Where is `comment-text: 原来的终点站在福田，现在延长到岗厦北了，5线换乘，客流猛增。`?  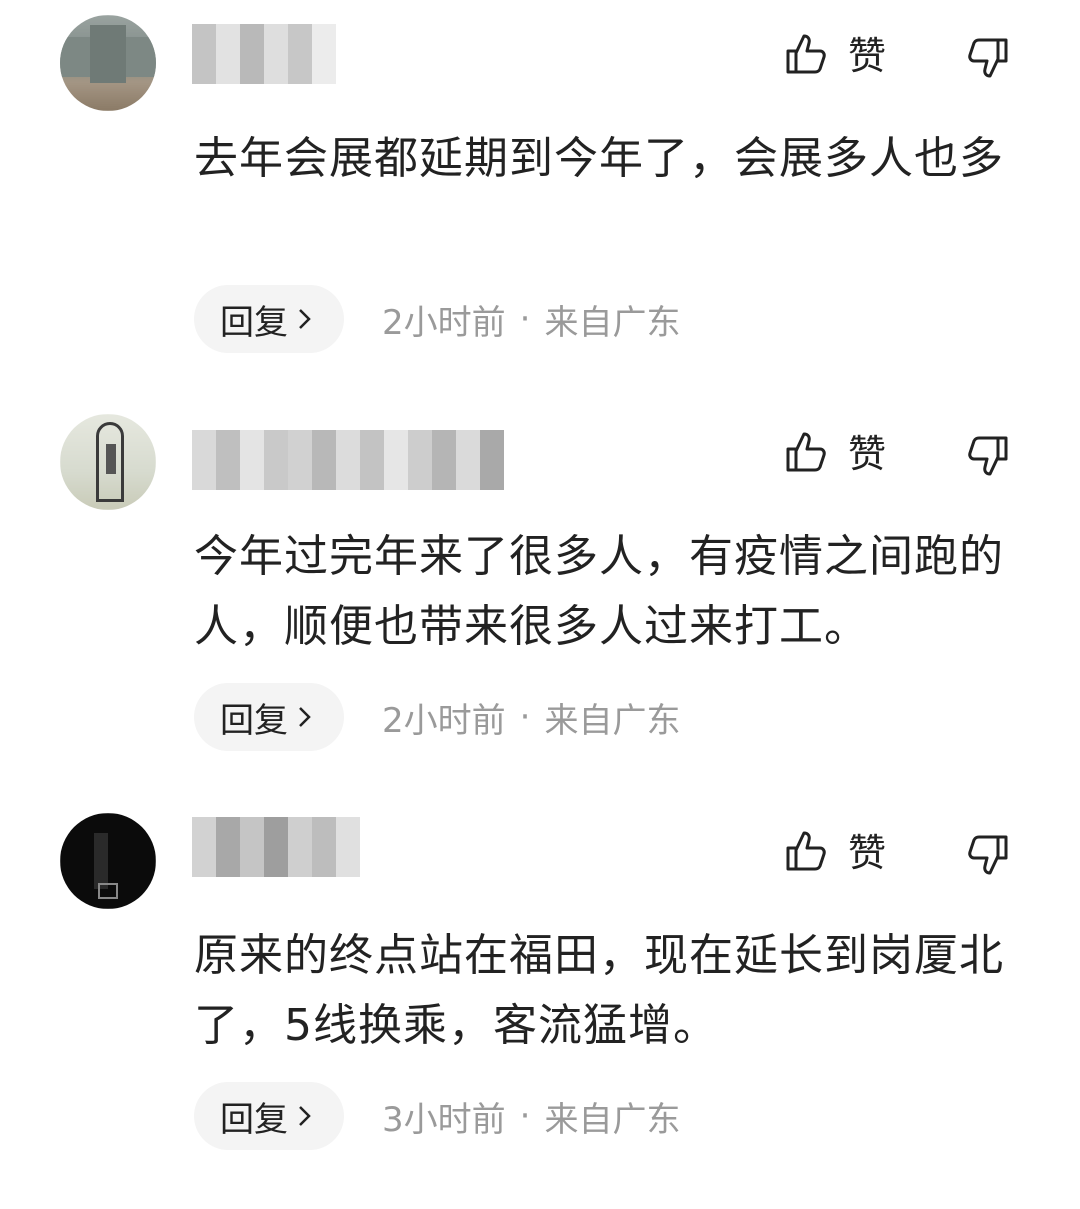
comment-text: 原来的终点站在福田，现在延长到岗厦北了，5线换乘，客流猛增。 is located at coordinates (599, 990).